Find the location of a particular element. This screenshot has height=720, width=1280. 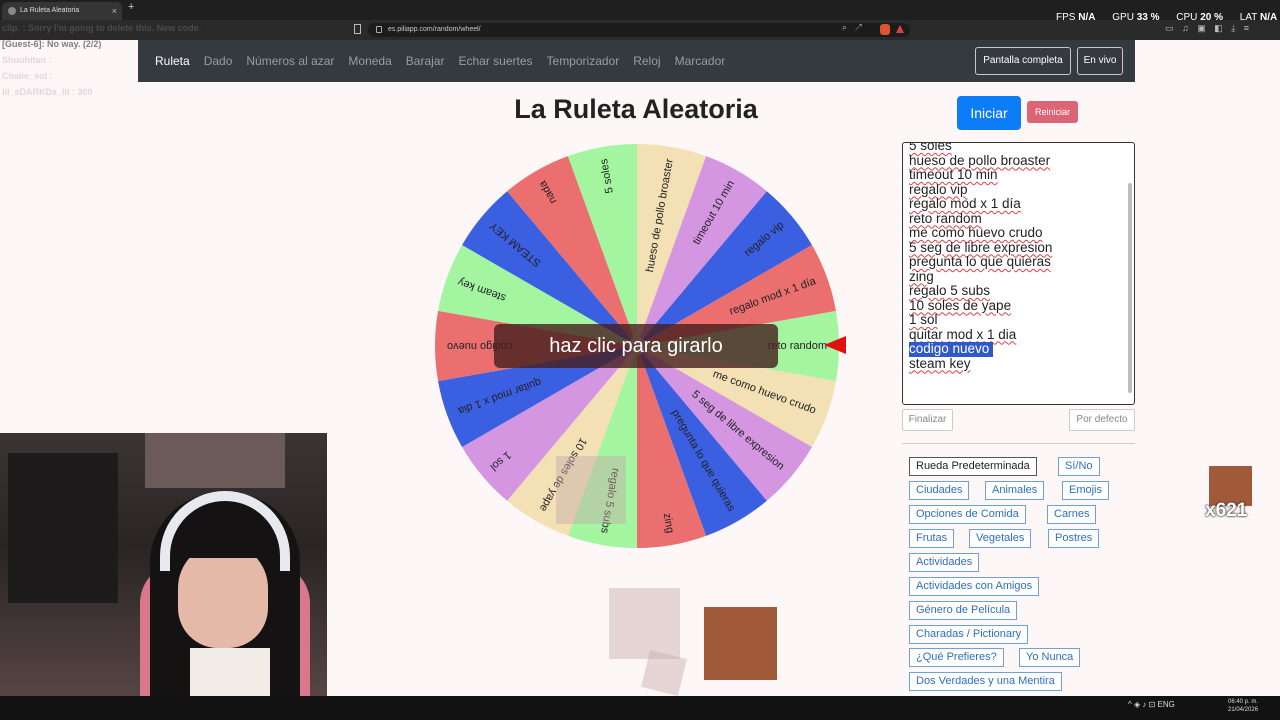

new-tab-button: + is located at coordinates (131, 7).